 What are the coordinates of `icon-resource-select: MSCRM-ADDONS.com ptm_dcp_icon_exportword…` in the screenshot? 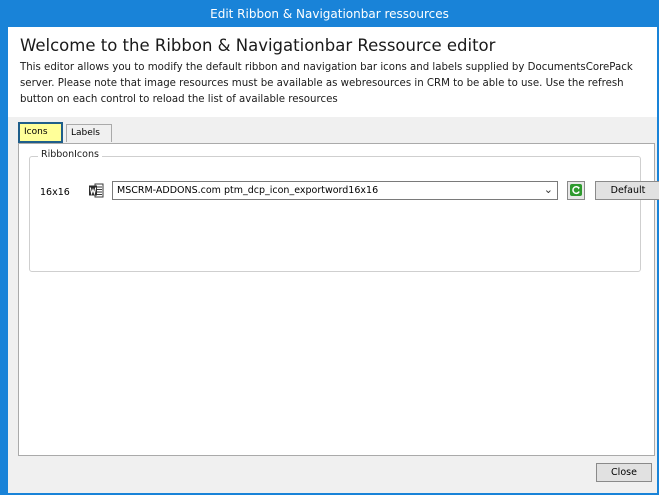 It's located at (335, 190).